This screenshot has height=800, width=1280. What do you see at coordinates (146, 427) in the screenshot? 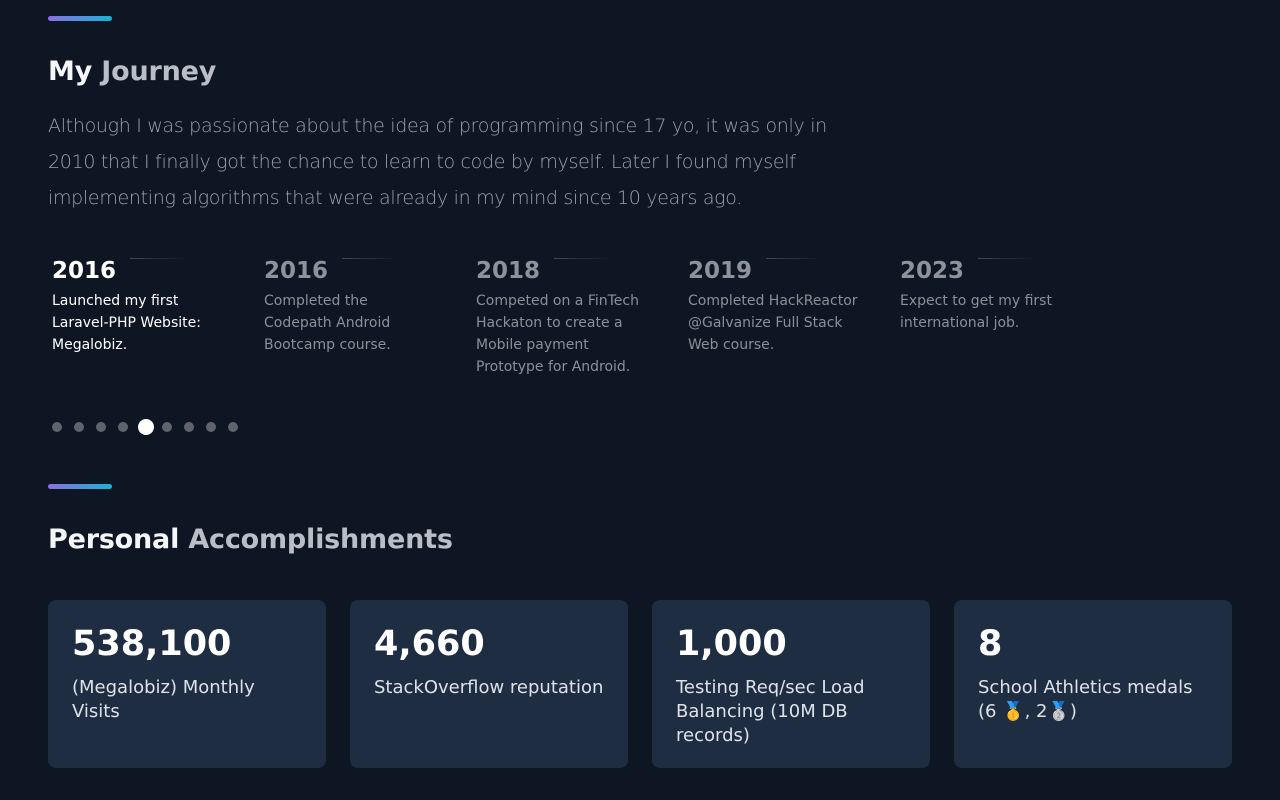
I see `pagination-dot-active` at bounding box center [146, 427].